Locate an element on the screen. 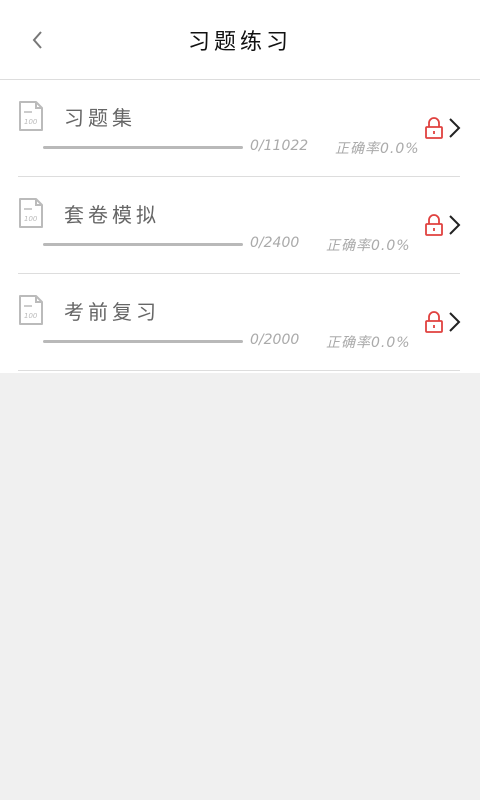  page-title: 习题练习 is located at coordinates (239, 42).